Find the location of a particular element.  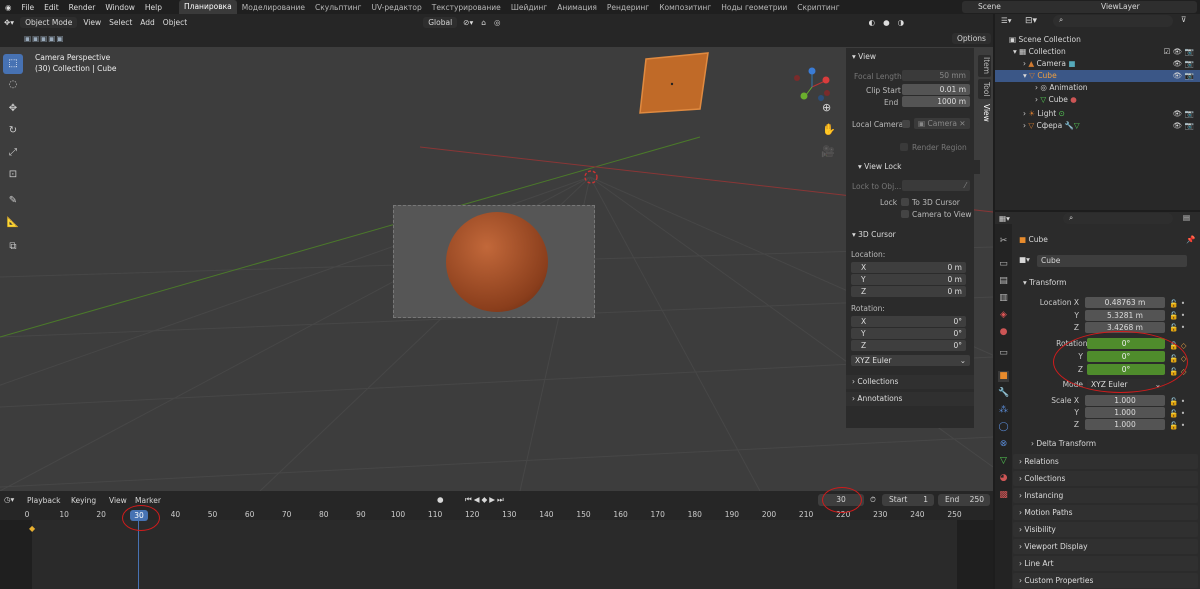

timeline-editor-icon: ◷▾ is located at coordinates (9, 499).